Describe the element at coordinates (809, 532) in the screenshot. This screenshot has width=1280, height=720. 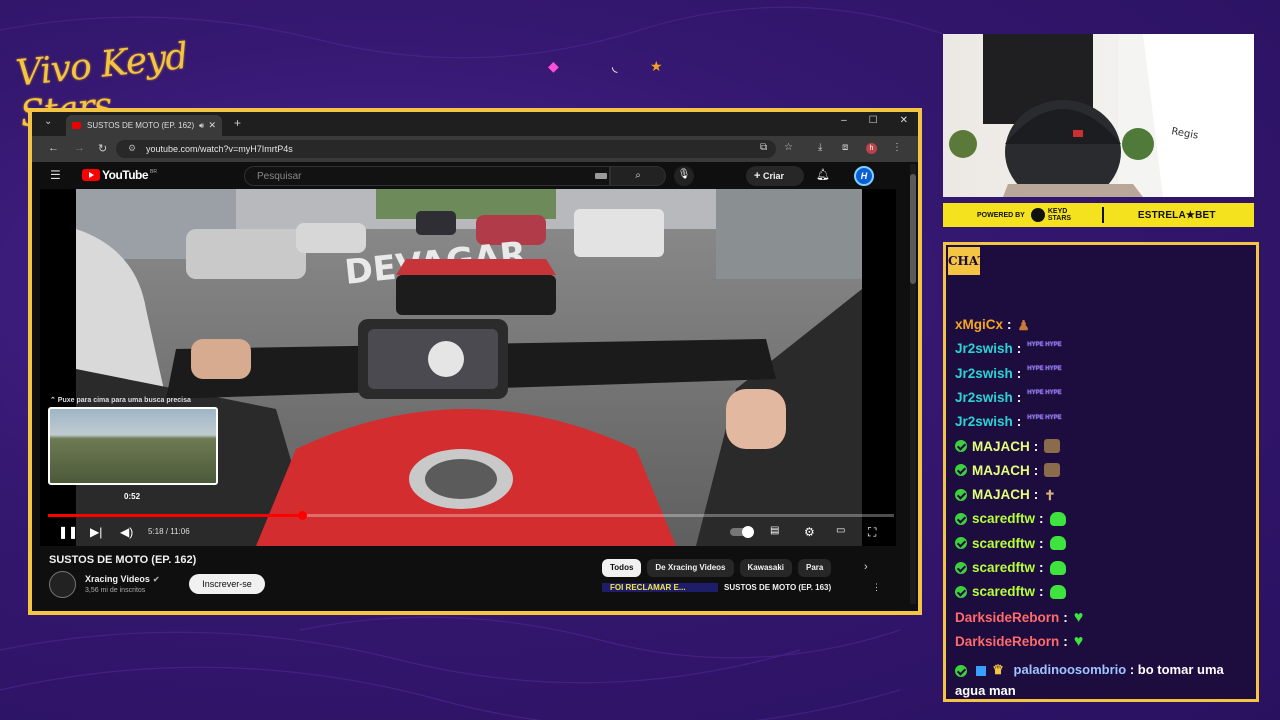
I see `settings-gear-icon: ⚙` at that location.